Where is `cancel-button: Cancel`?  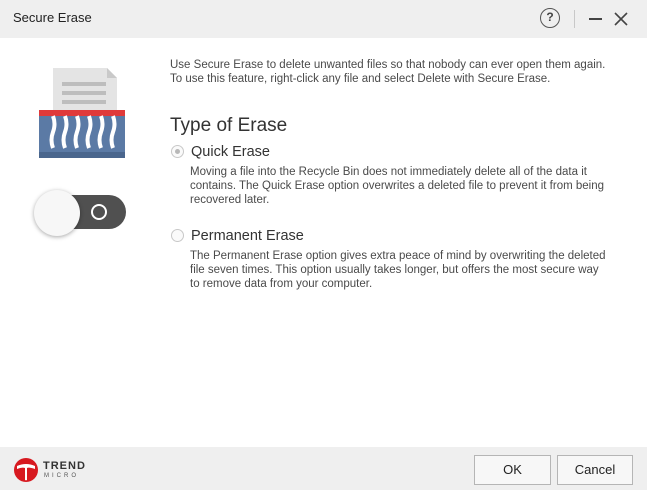 cancel-button: Cancel is located at coordinates (595, 470).